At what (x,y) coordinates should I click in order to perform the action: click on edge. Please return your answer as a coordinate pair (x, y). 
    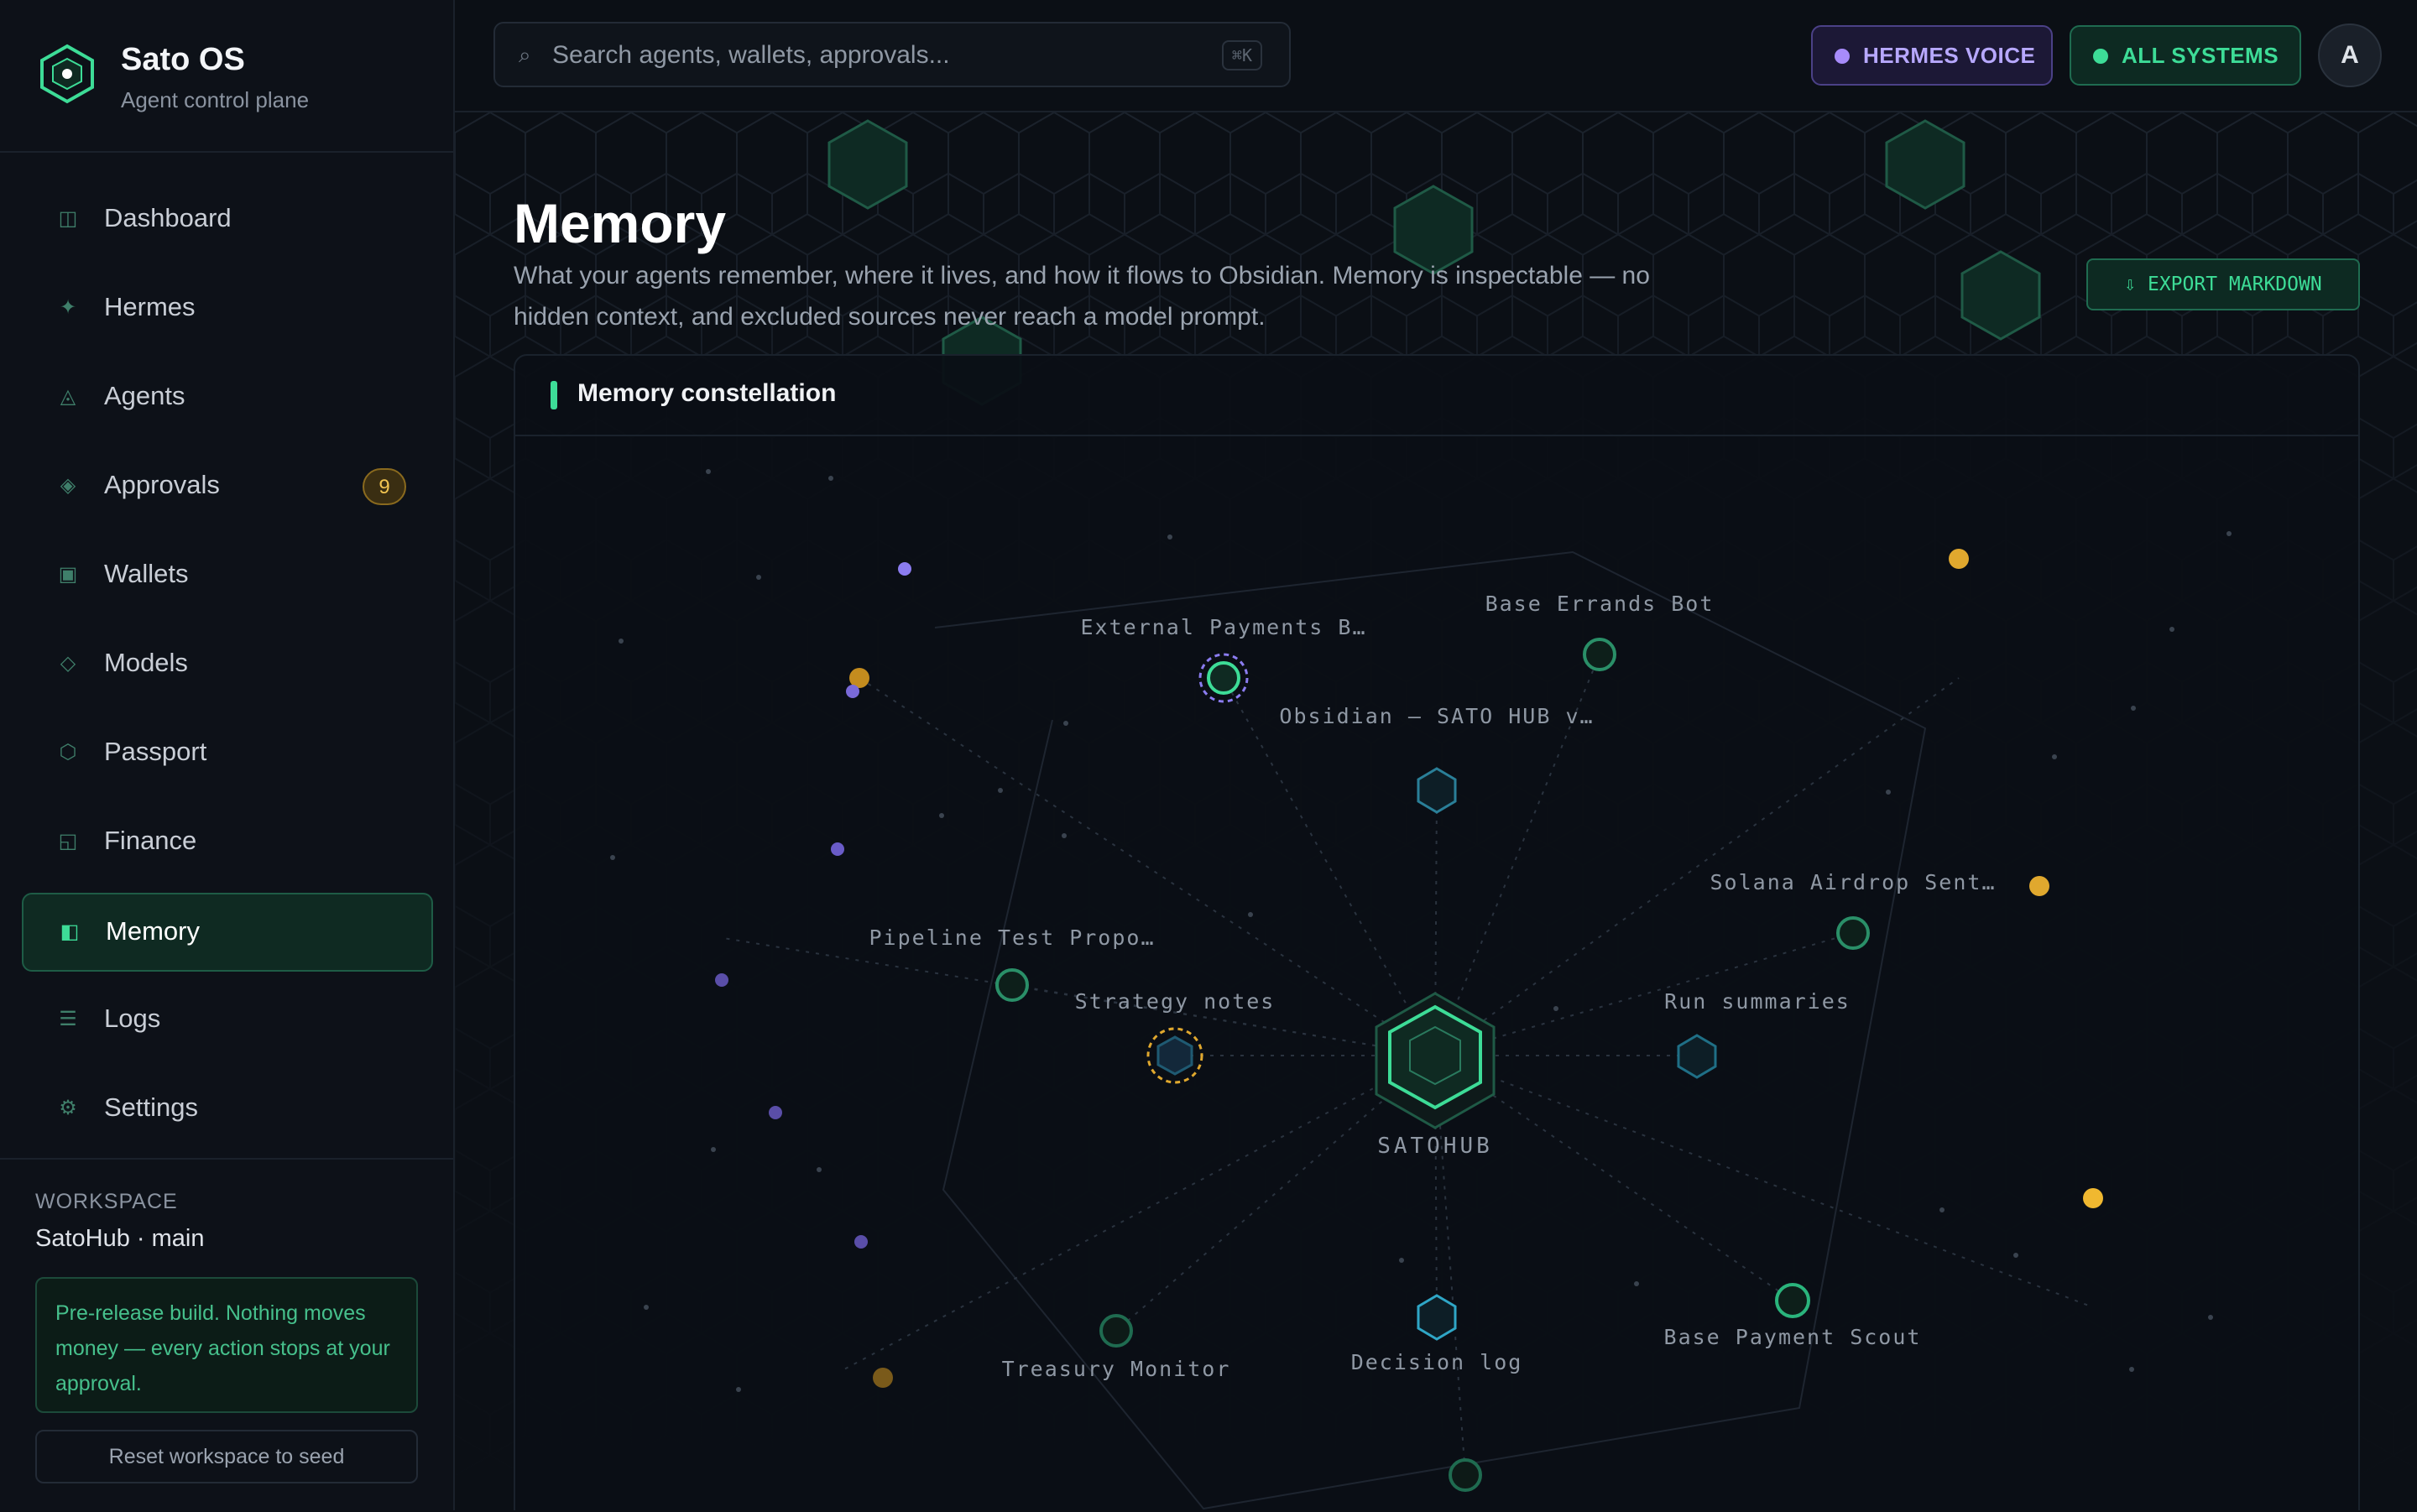
    Looking at the image, I should click on (1764, 1181).